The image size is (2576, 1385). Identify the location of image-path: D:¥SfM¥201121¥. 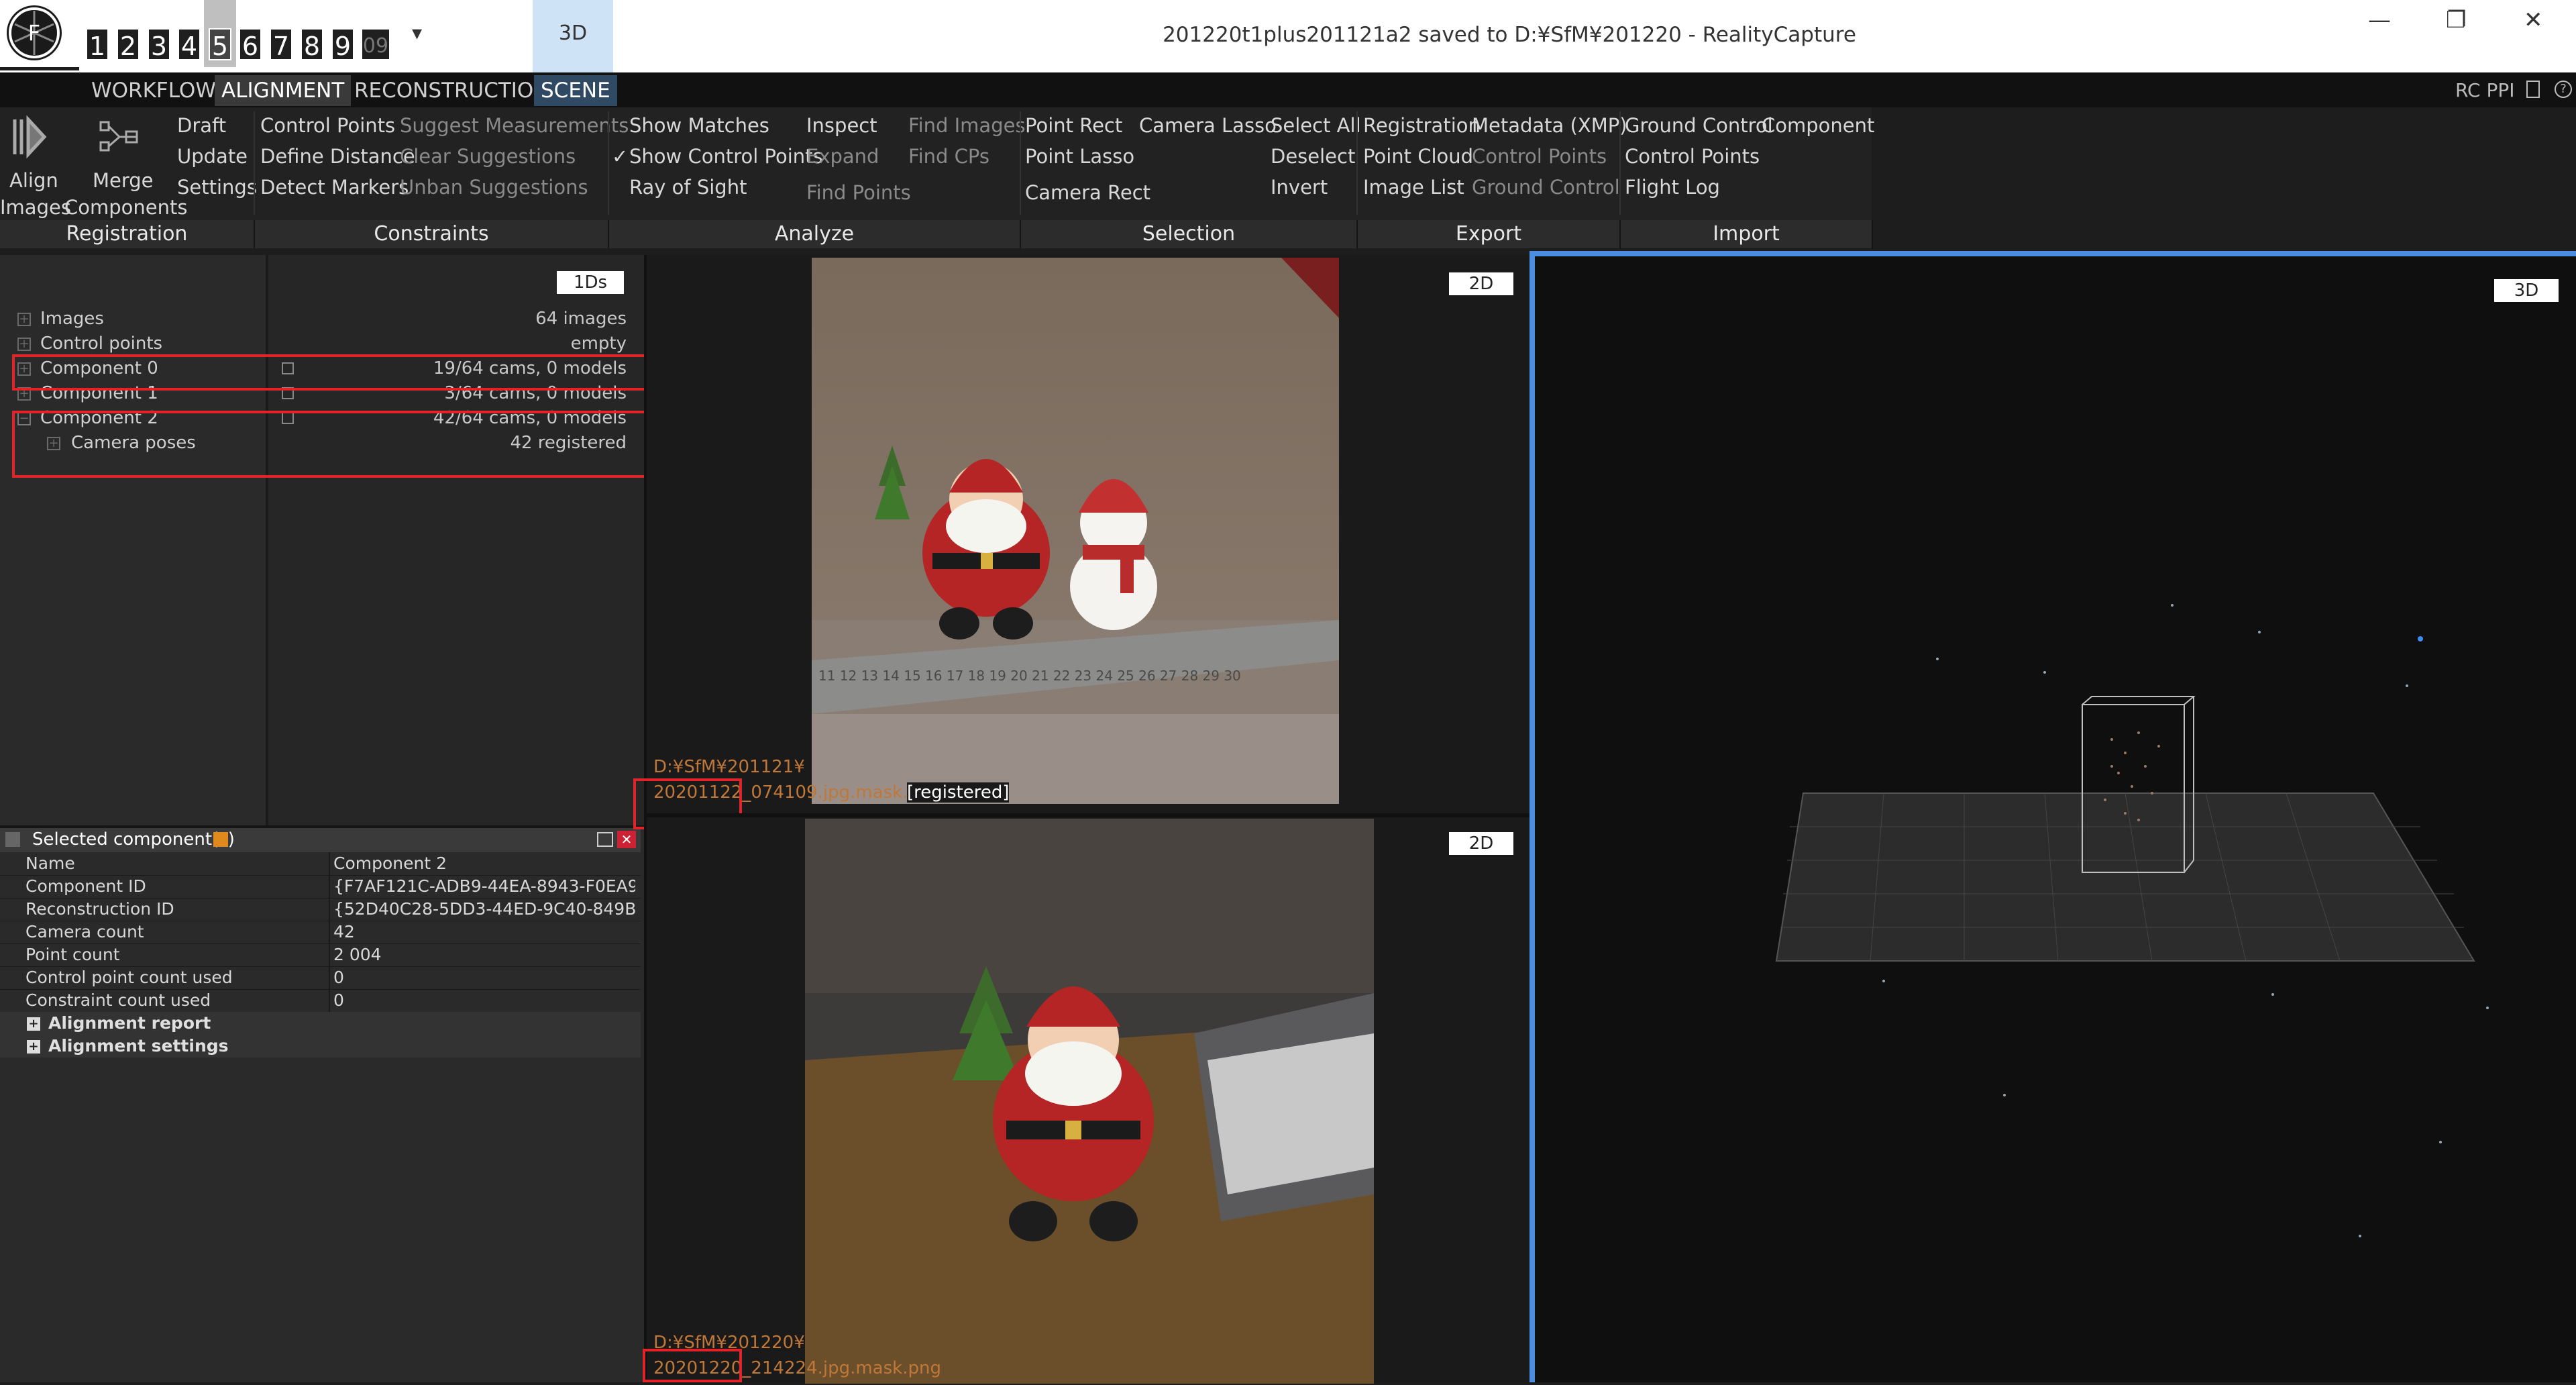
(729, 767).